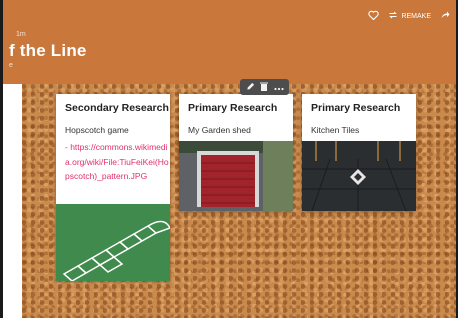  I want to click on post-subtitle: Hopscotch game, so click(97, 130).